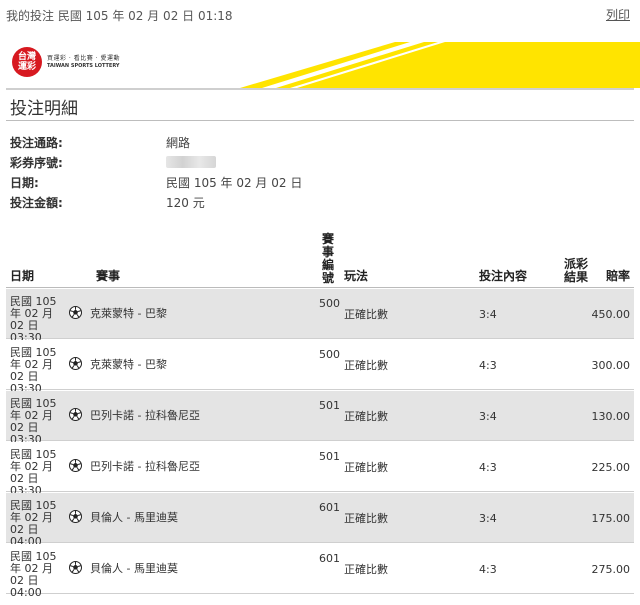 The height and width of the screenshot is (605, 640). Describe the element at coordinates (576, 270) in the screenshot. I see `header-payout-result: 派彩結果` at that location.